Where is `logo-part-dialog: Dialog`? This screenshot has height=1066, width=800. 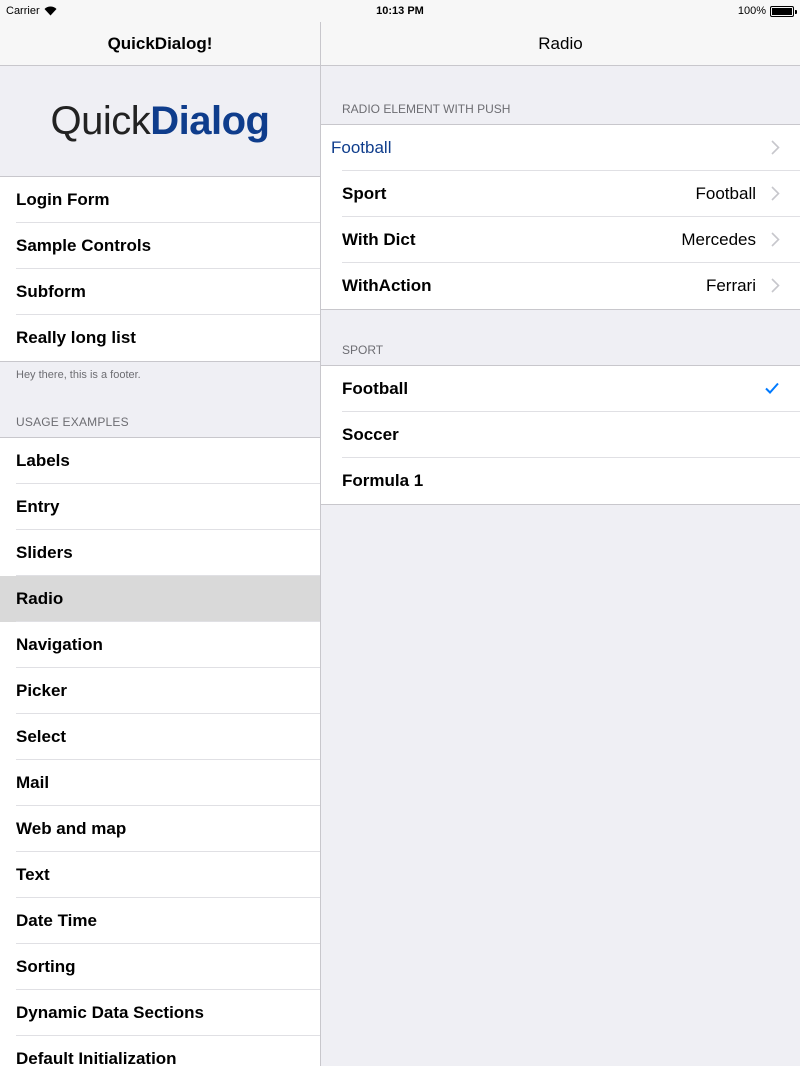 logo-part-dialog: Dialog is located at coordinates (210, 120).